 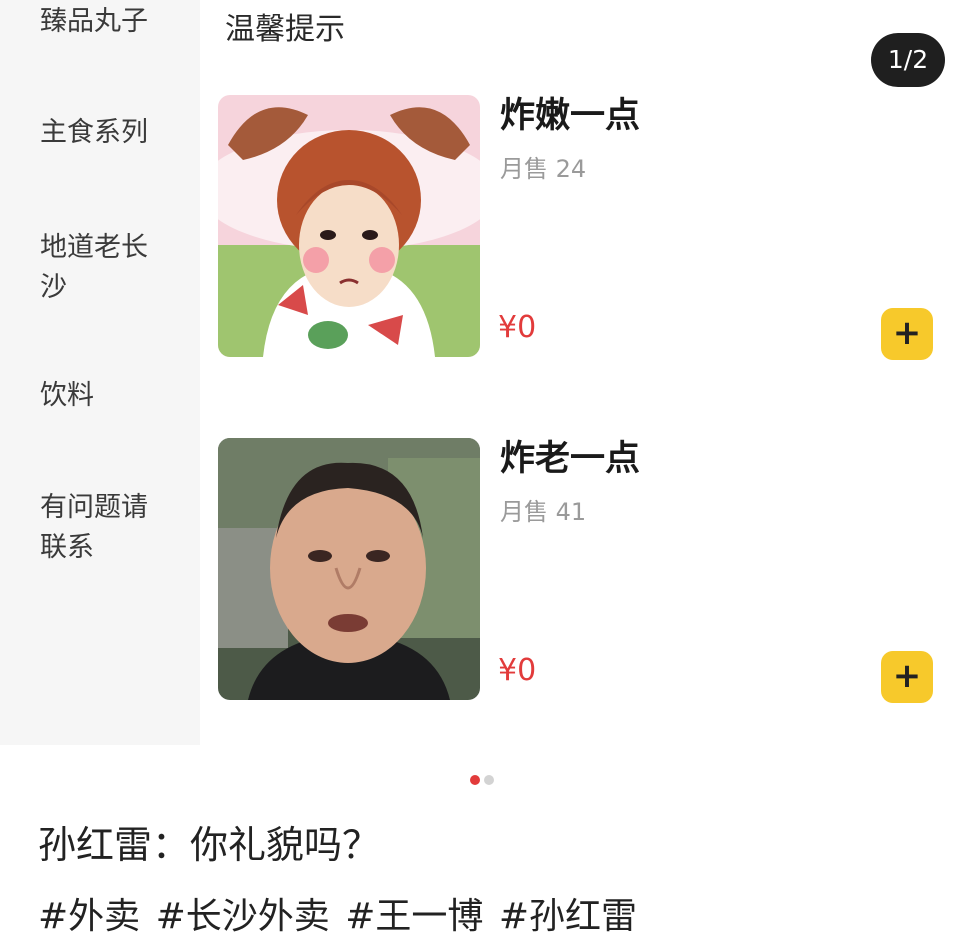 What do you see at coordinates (94, 507) in the screenshot?
I see `sidebar-item-label-line1: 有问题请` at bounding box center [94, 507].